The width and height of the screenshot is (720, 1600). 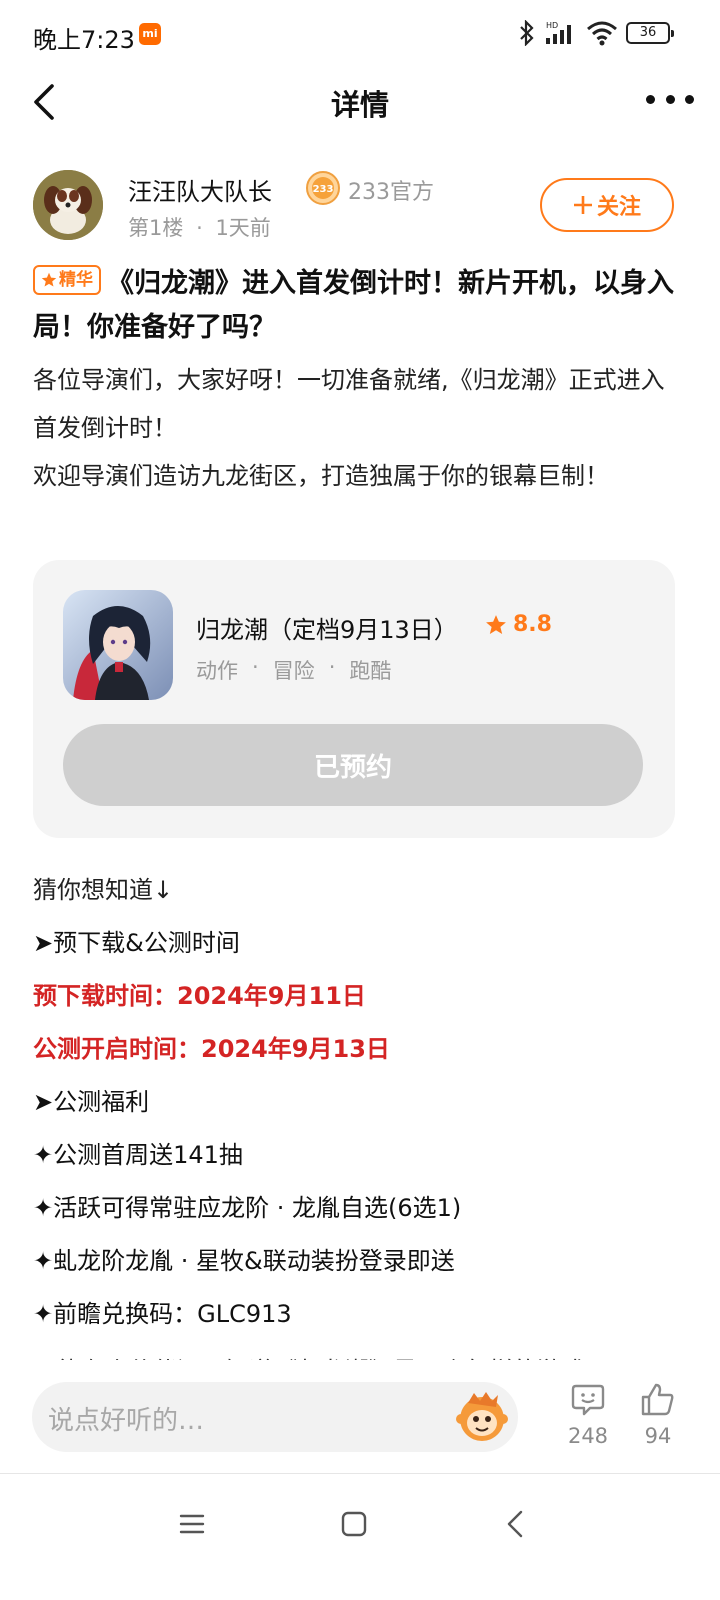 What do you see at coordinates (658, 1436) in the screenshot?
I see `like-count: 94` at bounding box center [658, 1436].